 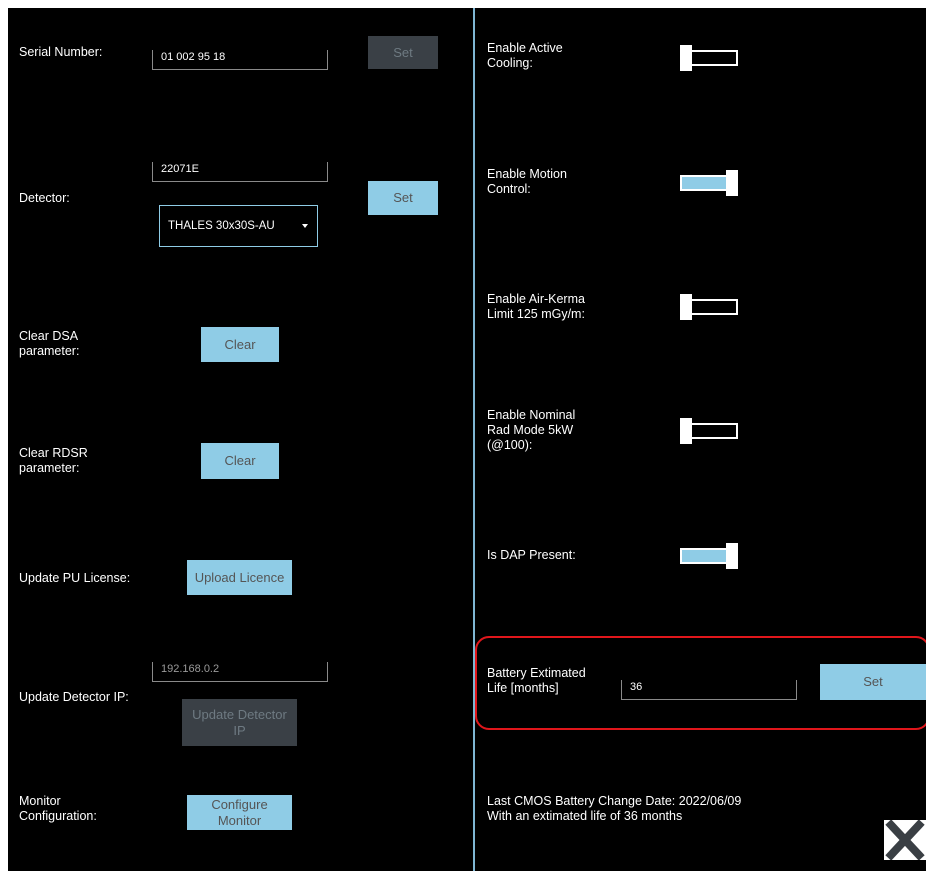 I want to click on column-divider, so click(x=474, y=439).